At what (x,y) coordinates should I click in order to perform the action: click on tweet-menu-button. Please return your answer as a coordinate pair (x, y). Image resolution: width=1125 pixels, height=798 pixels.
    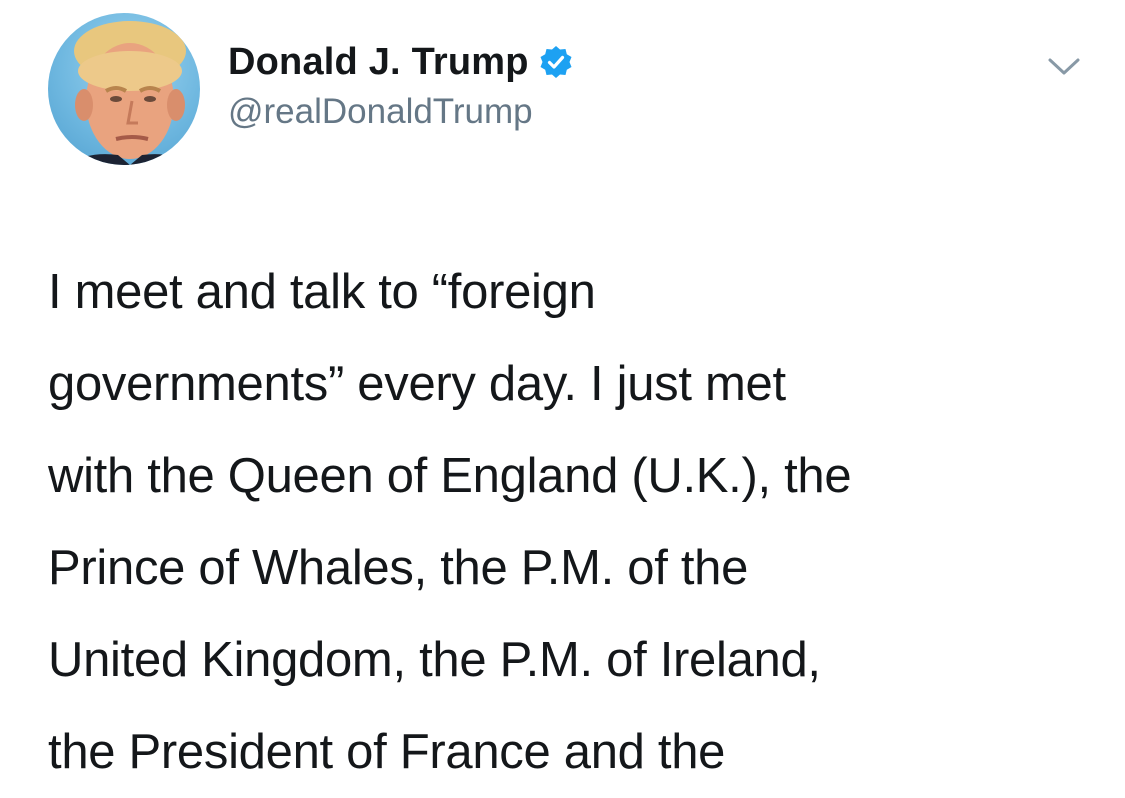
    Looking at the image, I should click on (1064, 66).